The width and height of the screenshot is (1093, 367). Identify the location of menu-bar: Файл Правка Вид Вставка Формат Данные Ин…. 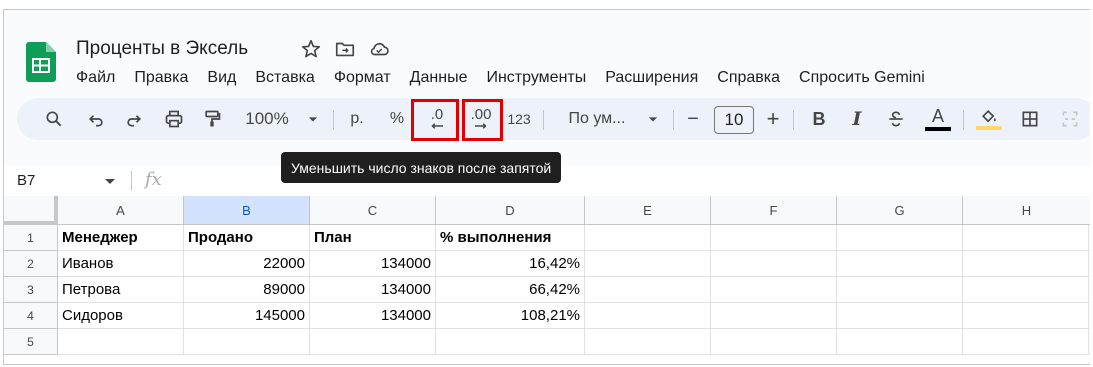
(510, 78).